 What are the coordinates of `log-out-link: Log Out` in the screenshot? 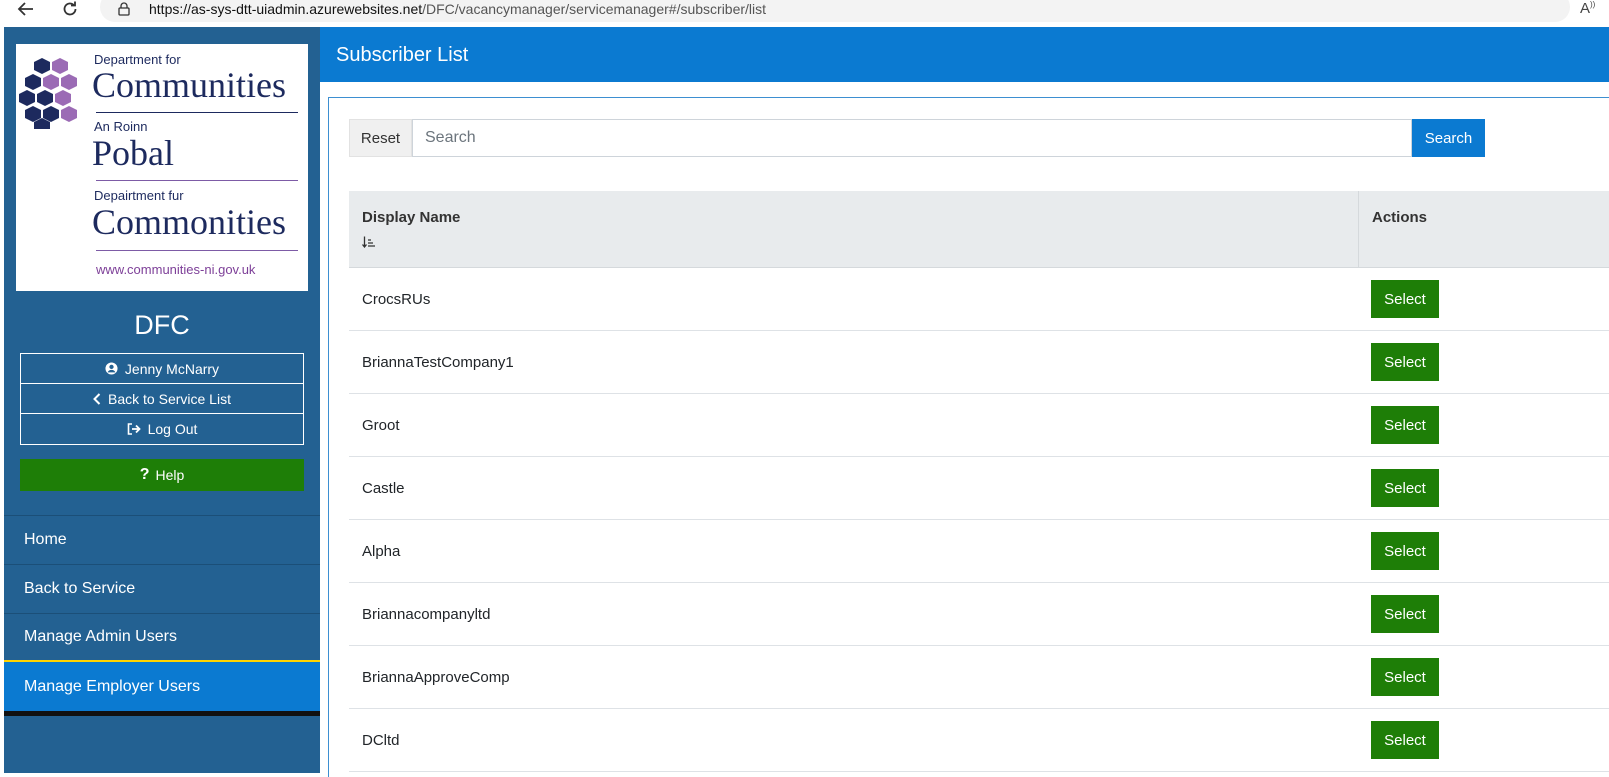 It's located at (162, 429).